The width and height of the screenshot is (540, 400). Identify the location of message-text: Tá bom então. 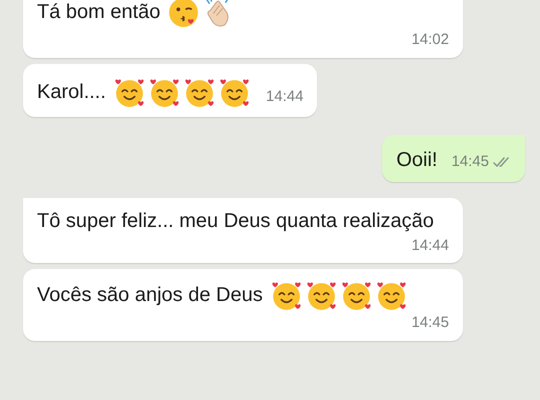
(98, 12).